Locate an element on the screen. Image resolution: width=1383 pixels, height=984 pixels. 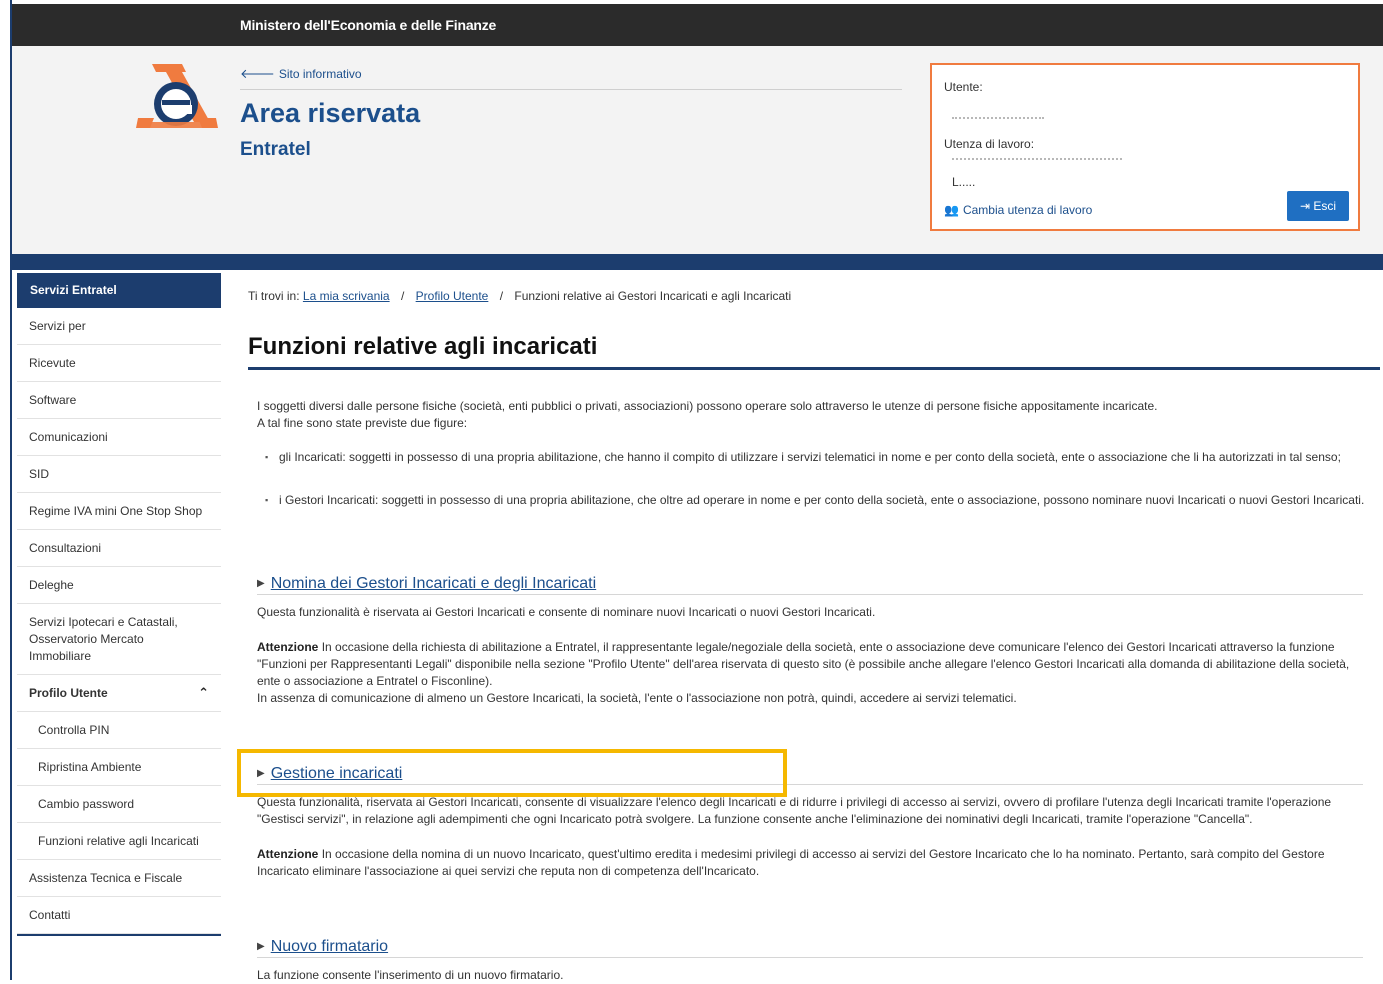
back-link-sito-informativo: 🡐 Sito informativo is located at coordinates (301, 74).